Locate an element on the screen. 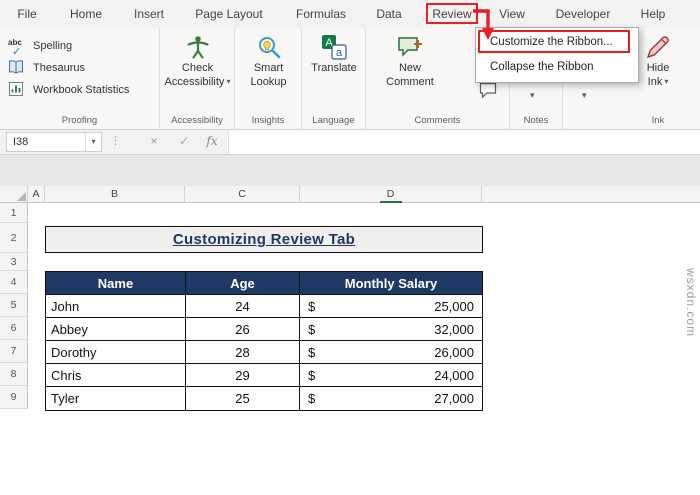  insert-function-icon: fx is located at coordinates (212, 141).